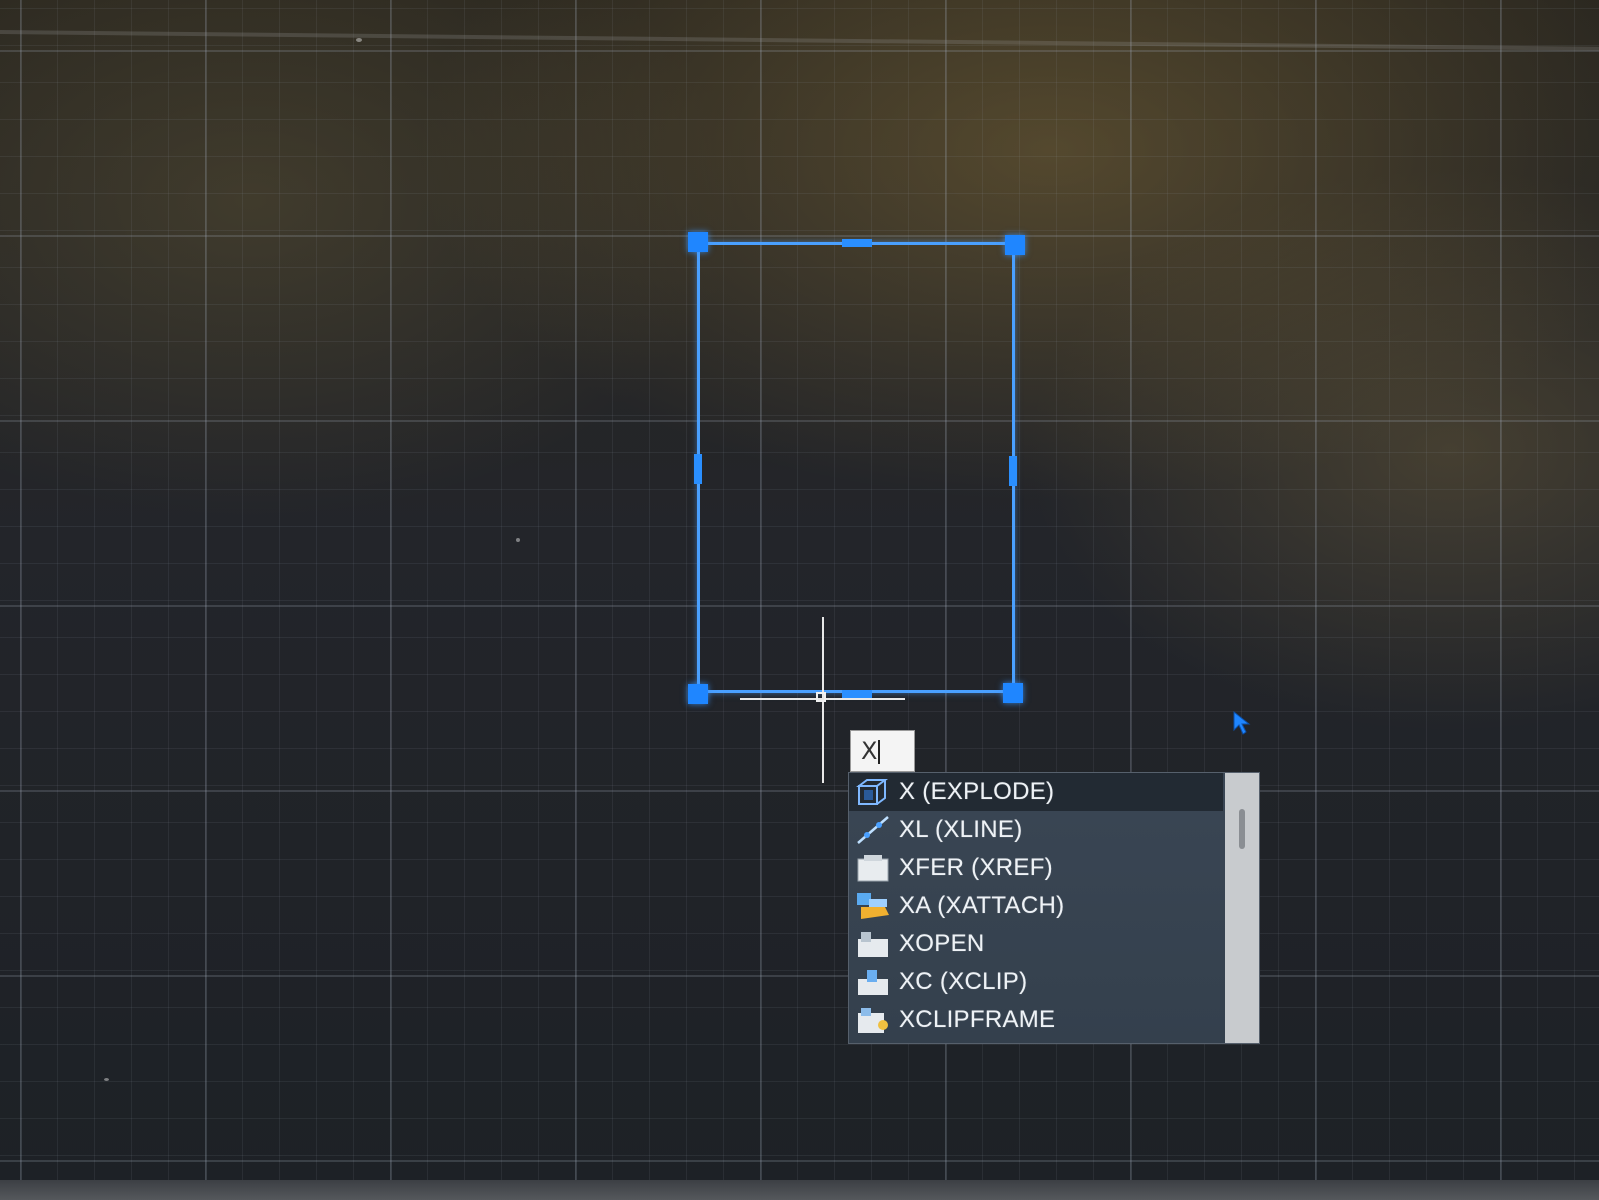 This screenshot has width=1599, height=1200. I want to click on autocomplete-item-xclipframe: XCLIPFRAME, so click(1036, 1020).